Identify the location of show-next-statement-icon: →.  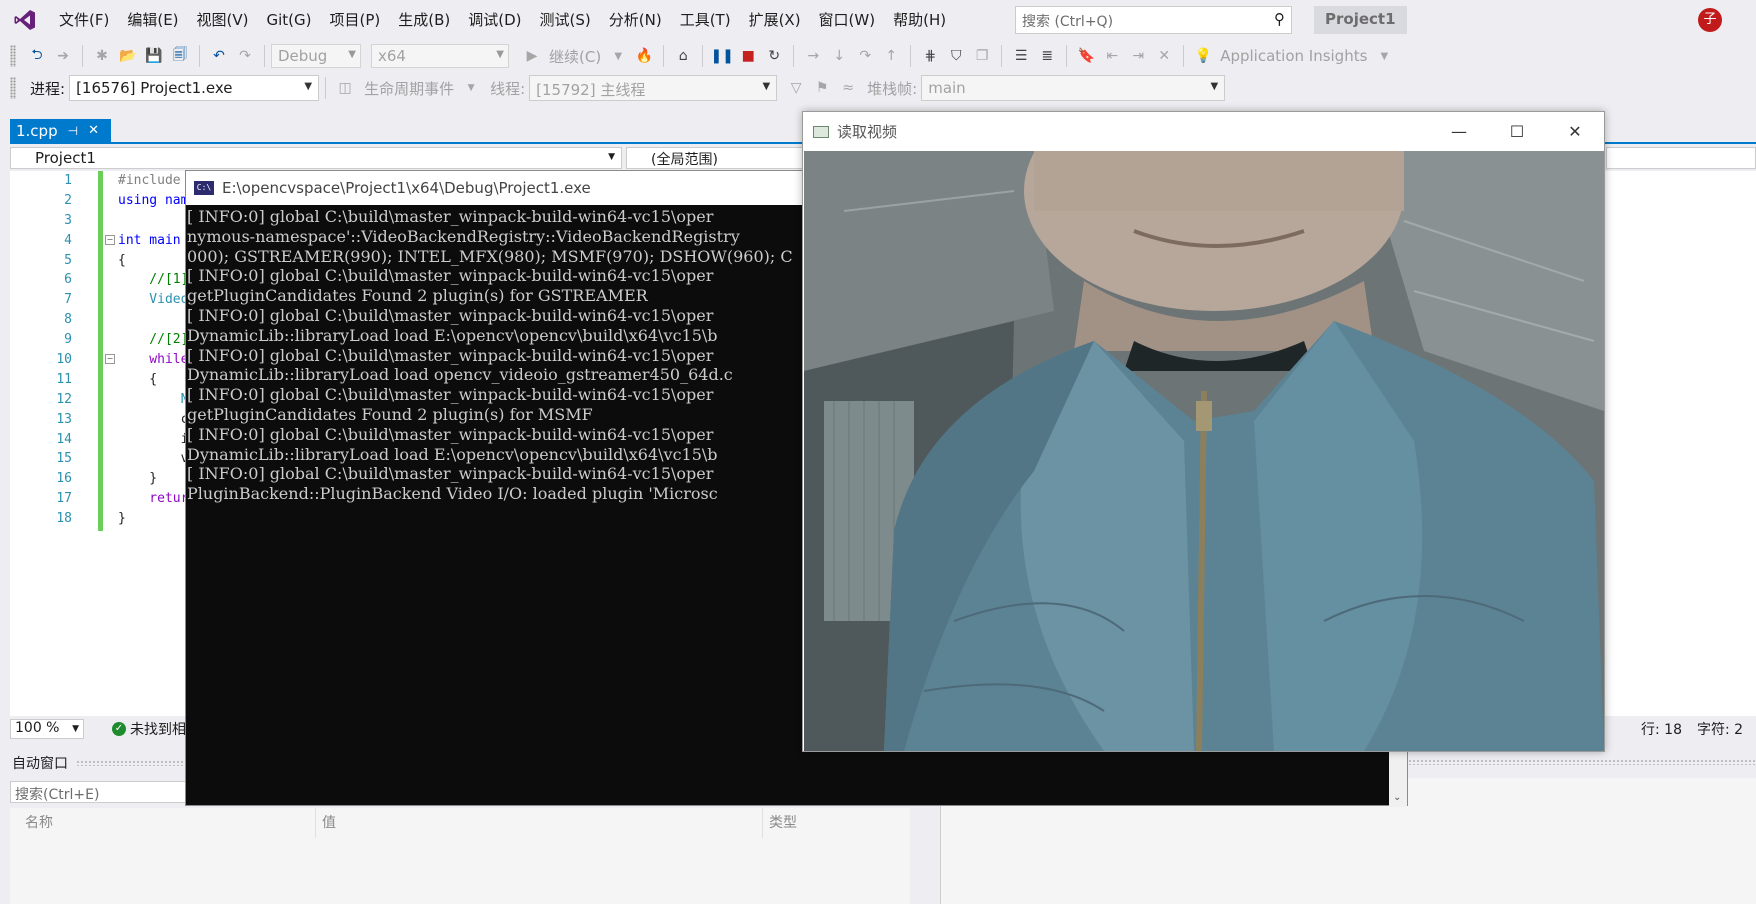
(813, 56).